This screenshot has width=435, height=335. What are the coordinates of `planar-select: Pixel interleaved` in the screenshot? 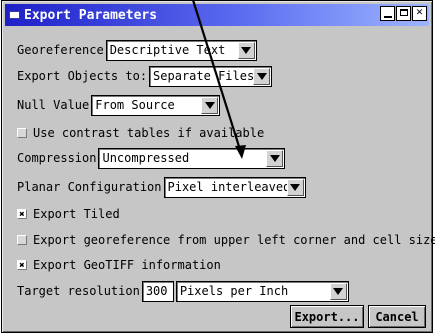 It's located at (234, 187).